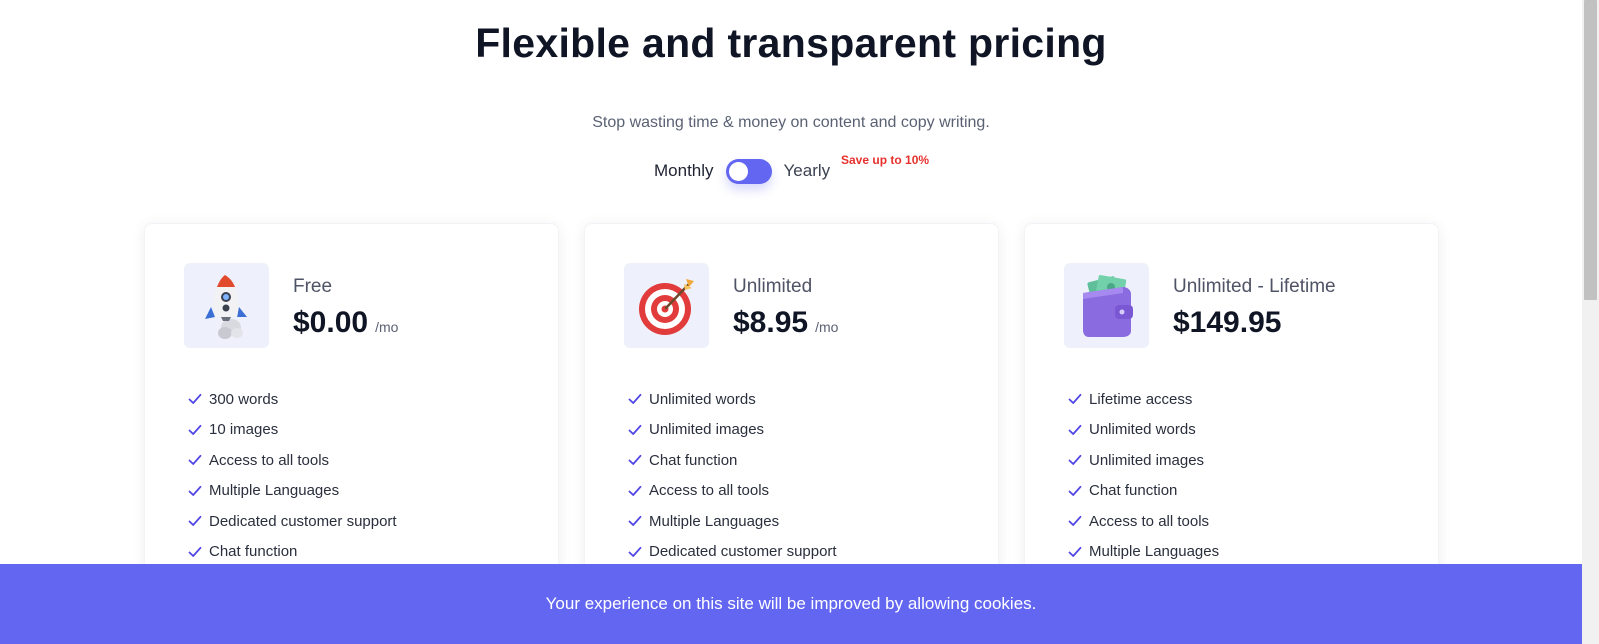 The image size is (1599, 644). What do you see at coordinates (684, 171) in the screenshot?
I see `monthly-label: Monthly` at bounding box center [684, 171].